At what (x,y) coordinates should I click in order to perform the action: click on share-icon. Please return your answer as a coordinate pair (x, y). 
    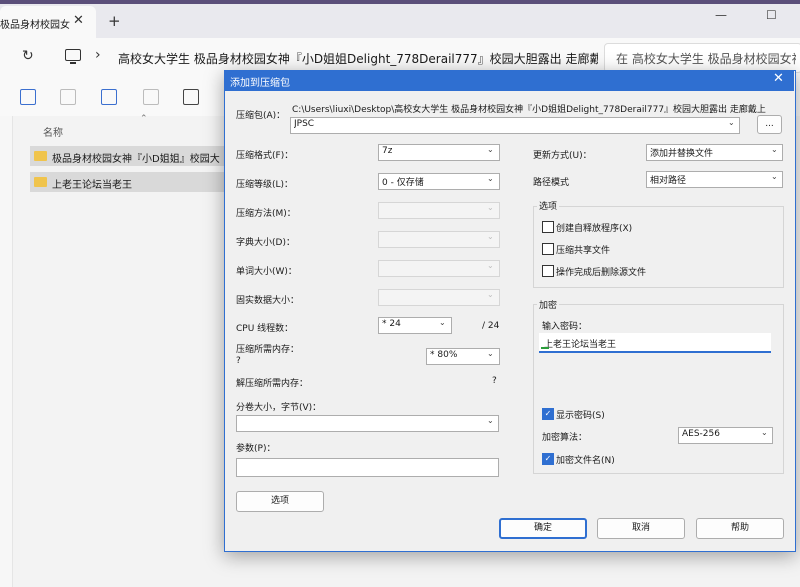
    Looking at the image, I should click on (151, 97).